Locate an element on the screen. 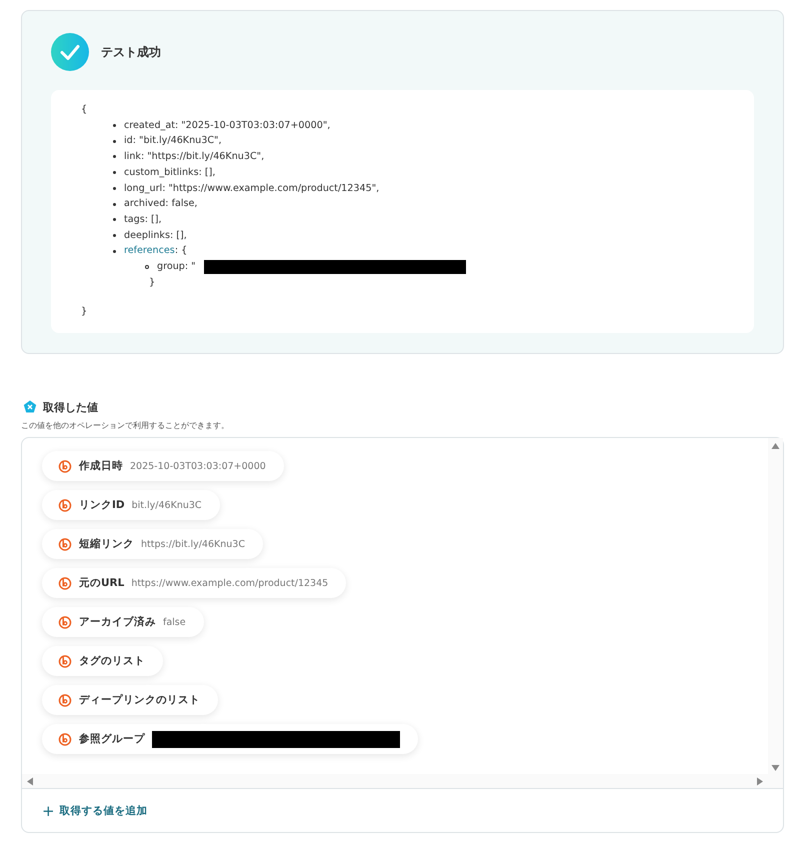  scroll-left-icon is located at coordinates (30, 781).